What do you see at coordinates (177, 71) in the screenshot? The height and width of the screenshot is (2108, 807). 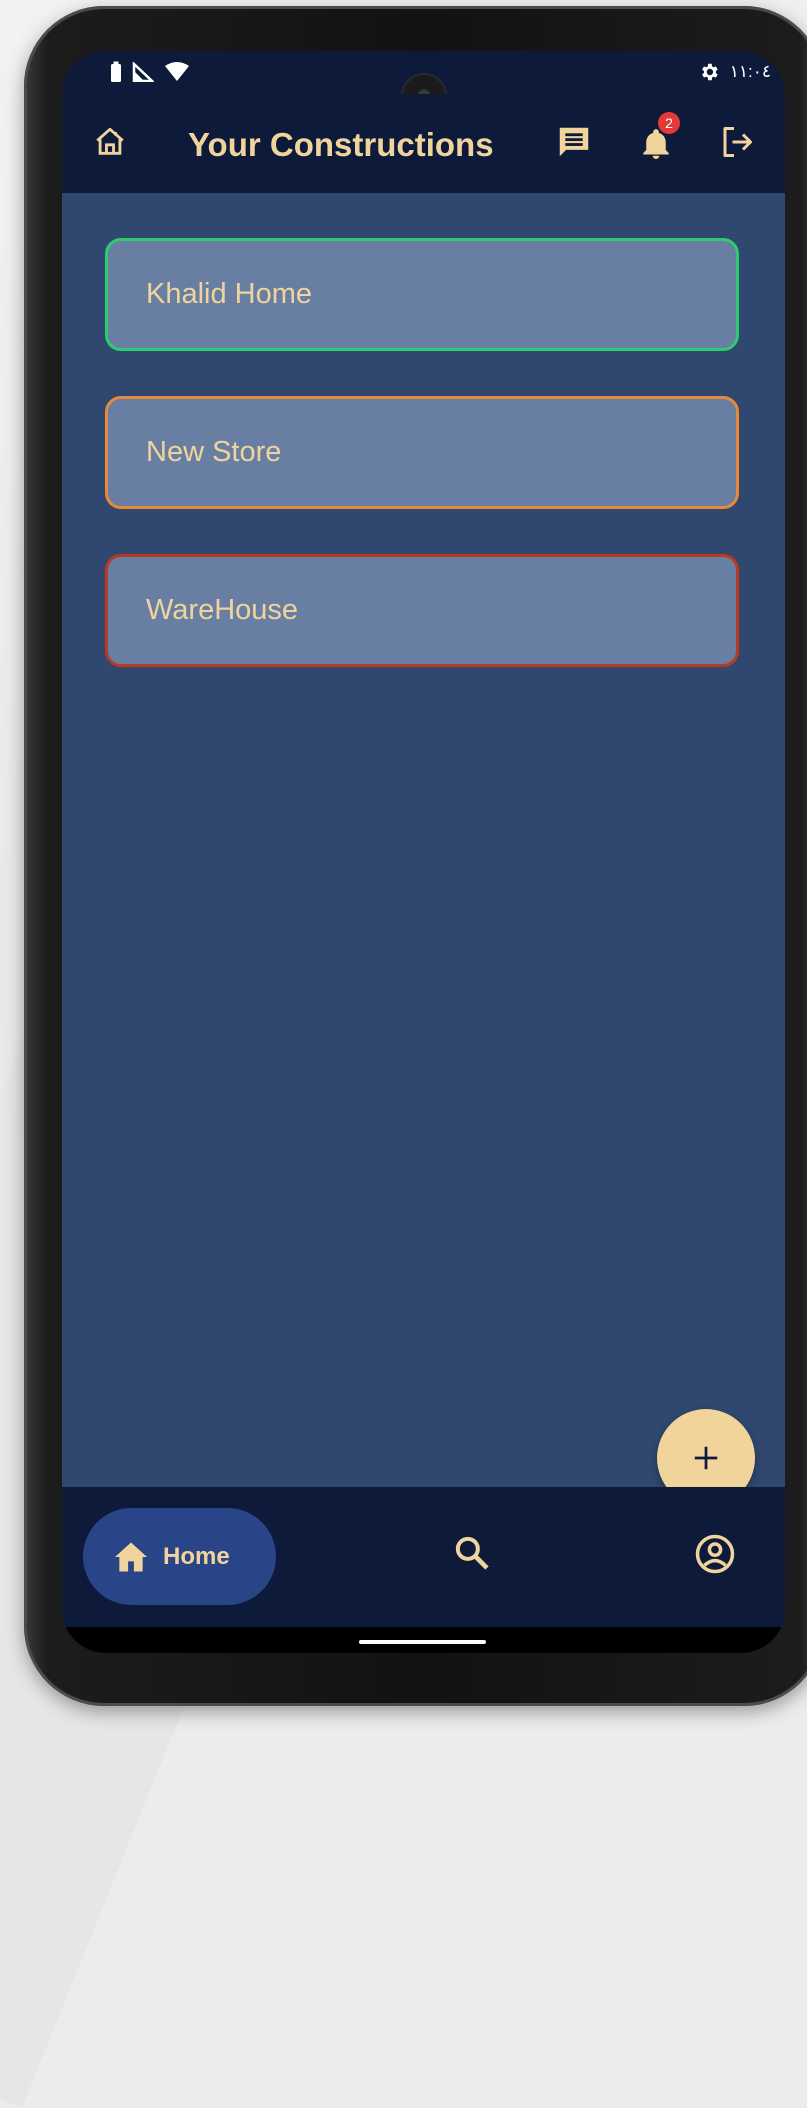 I see `wifi-icon` at bounding box center [177, 71].